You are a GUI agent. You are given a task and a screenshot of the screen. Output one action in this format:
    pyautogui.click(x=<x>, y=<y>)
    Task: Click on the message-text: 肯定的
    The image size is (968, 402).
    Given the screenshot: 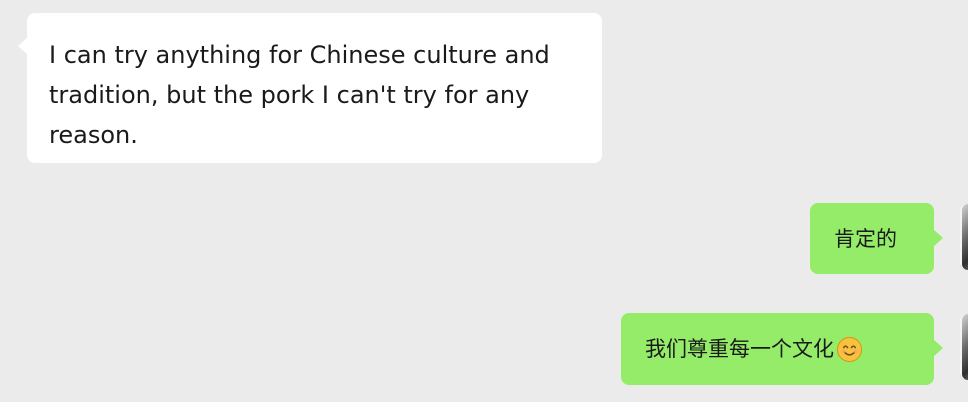 What is the action you would take?
    pyautogui.click(x=865, y=238)
    